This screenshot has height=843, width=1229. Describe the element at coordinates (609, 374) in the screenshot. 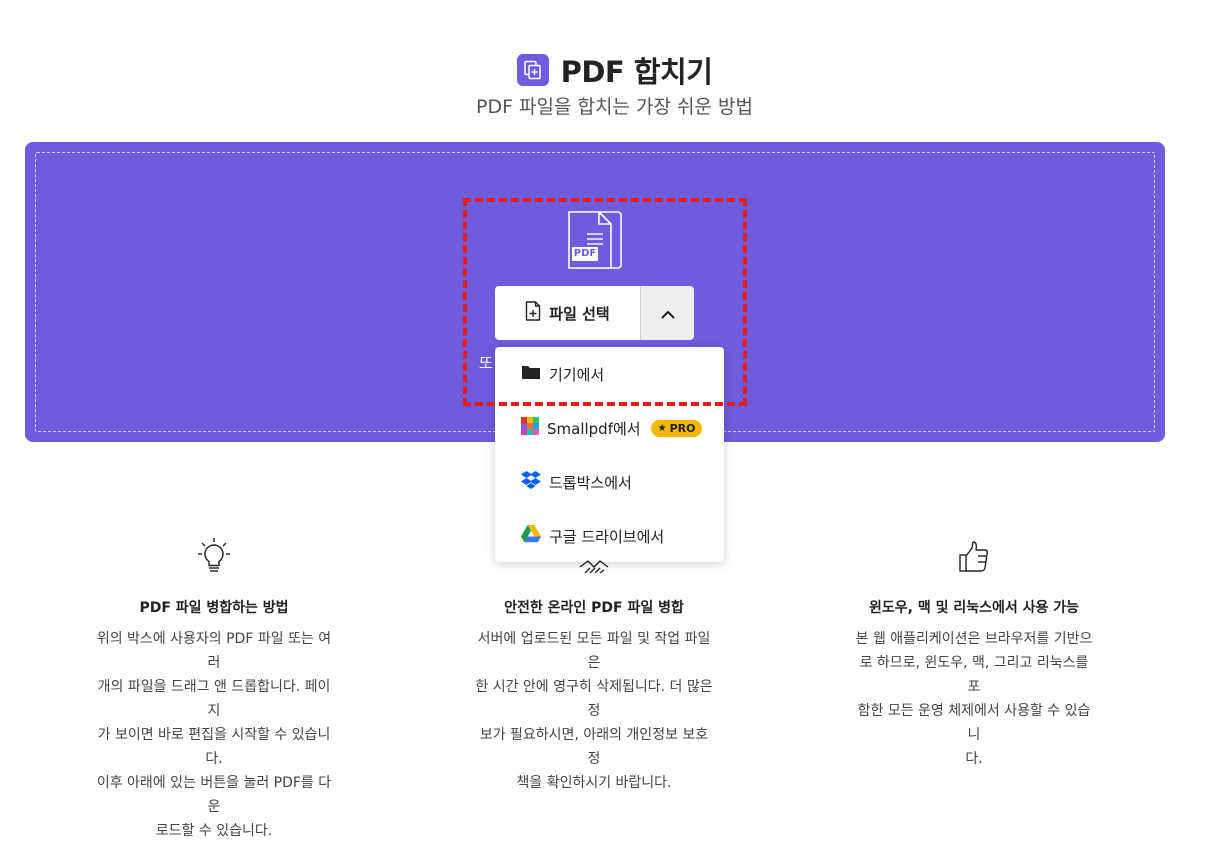

I see `menu-item-from-device: 기기에서` at that location.